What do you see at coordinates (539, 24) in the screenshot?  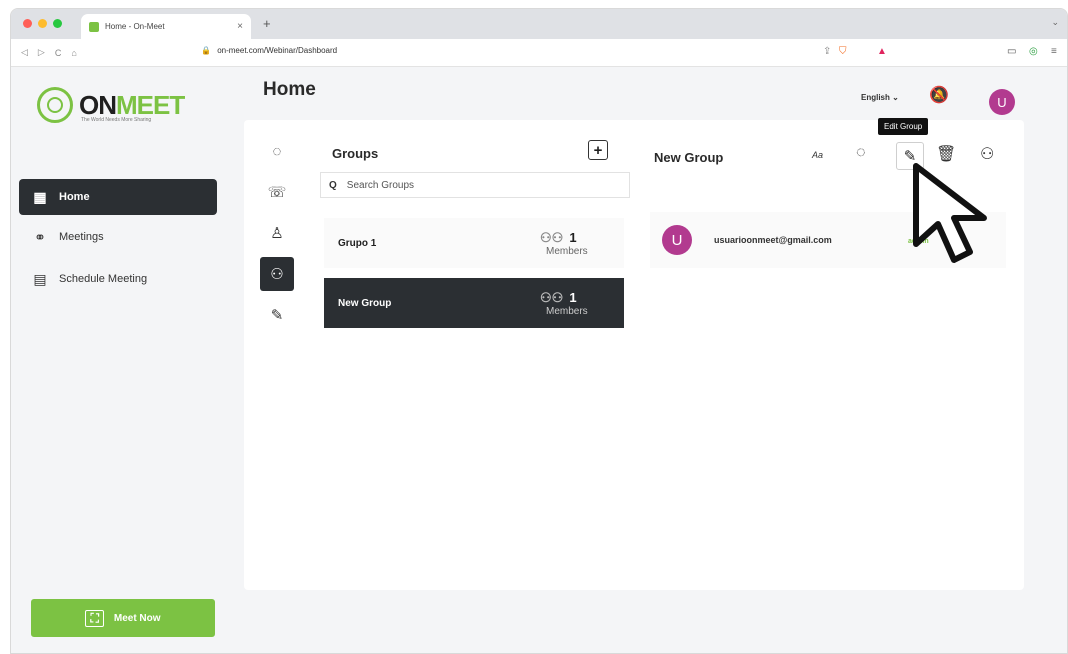 I see `browser-tab-bar: Home - On-Meet × + ⌄` at bounding box center [539, 24].